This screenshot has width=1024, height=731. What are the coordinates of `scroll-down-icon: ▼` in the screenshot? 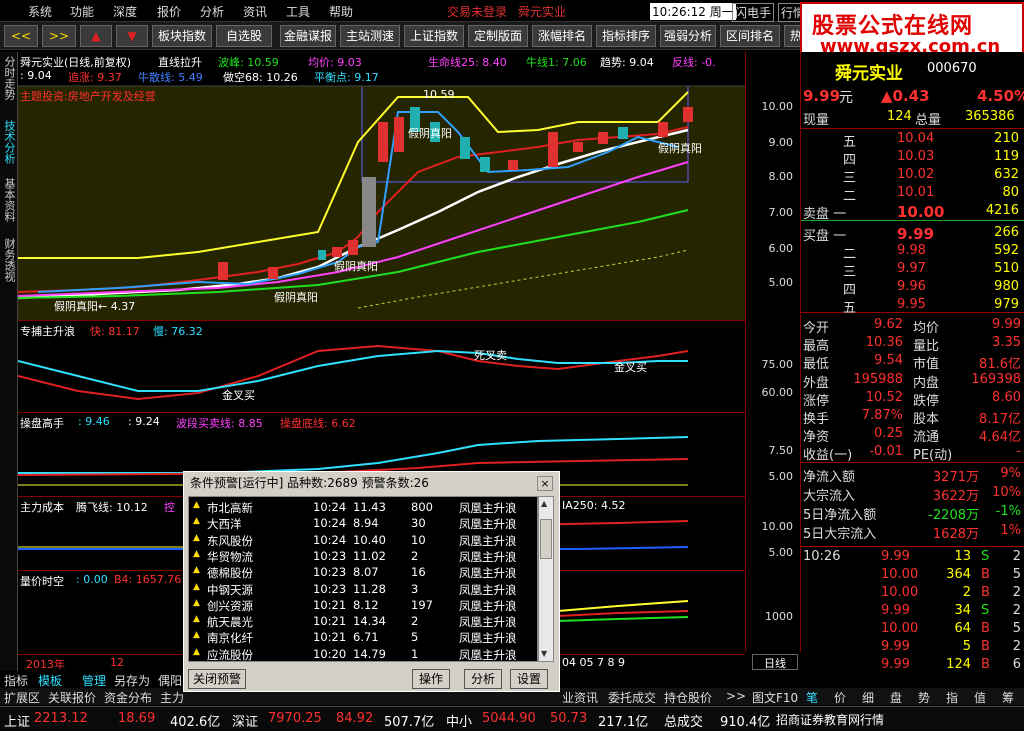 It's located at (546, 654).